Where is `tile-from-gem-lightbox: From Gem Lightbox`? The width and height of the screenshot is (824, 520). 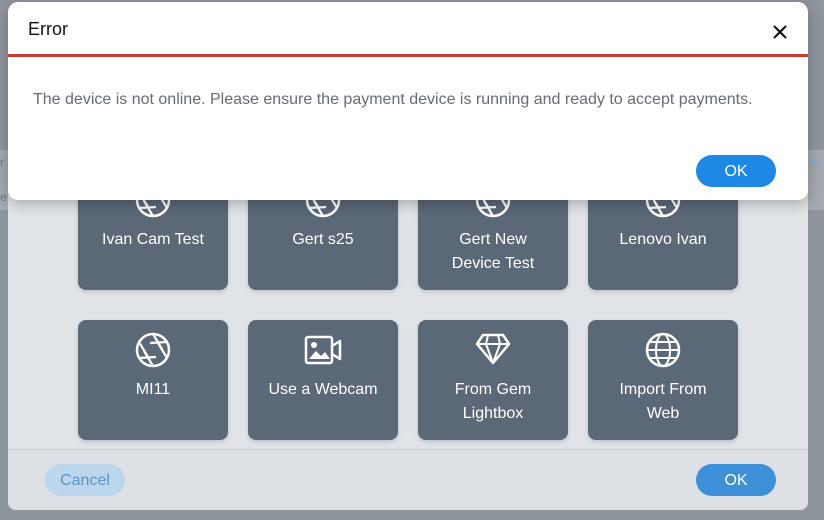
tile-from-gem-lightbox: From Gem Lightbox is located at coordinates (493, 380).